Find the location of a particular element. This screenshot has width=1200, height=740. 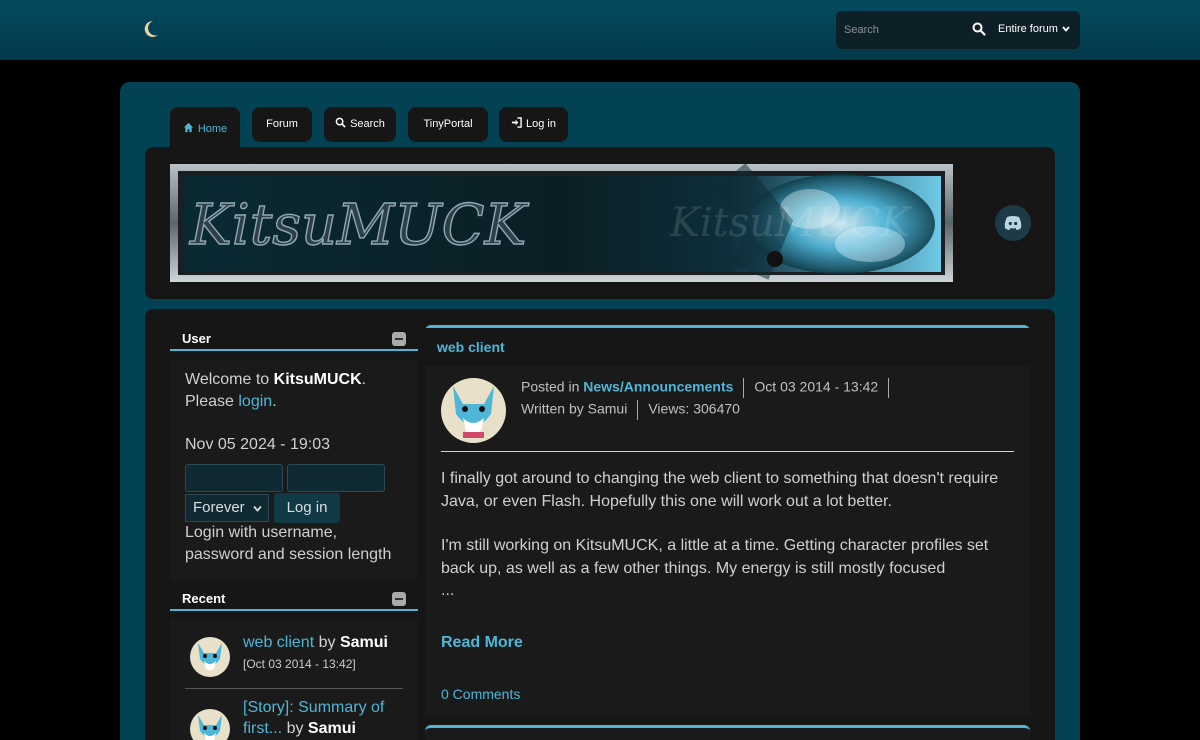

user-block-header: User is located at coordinates (294, 339).